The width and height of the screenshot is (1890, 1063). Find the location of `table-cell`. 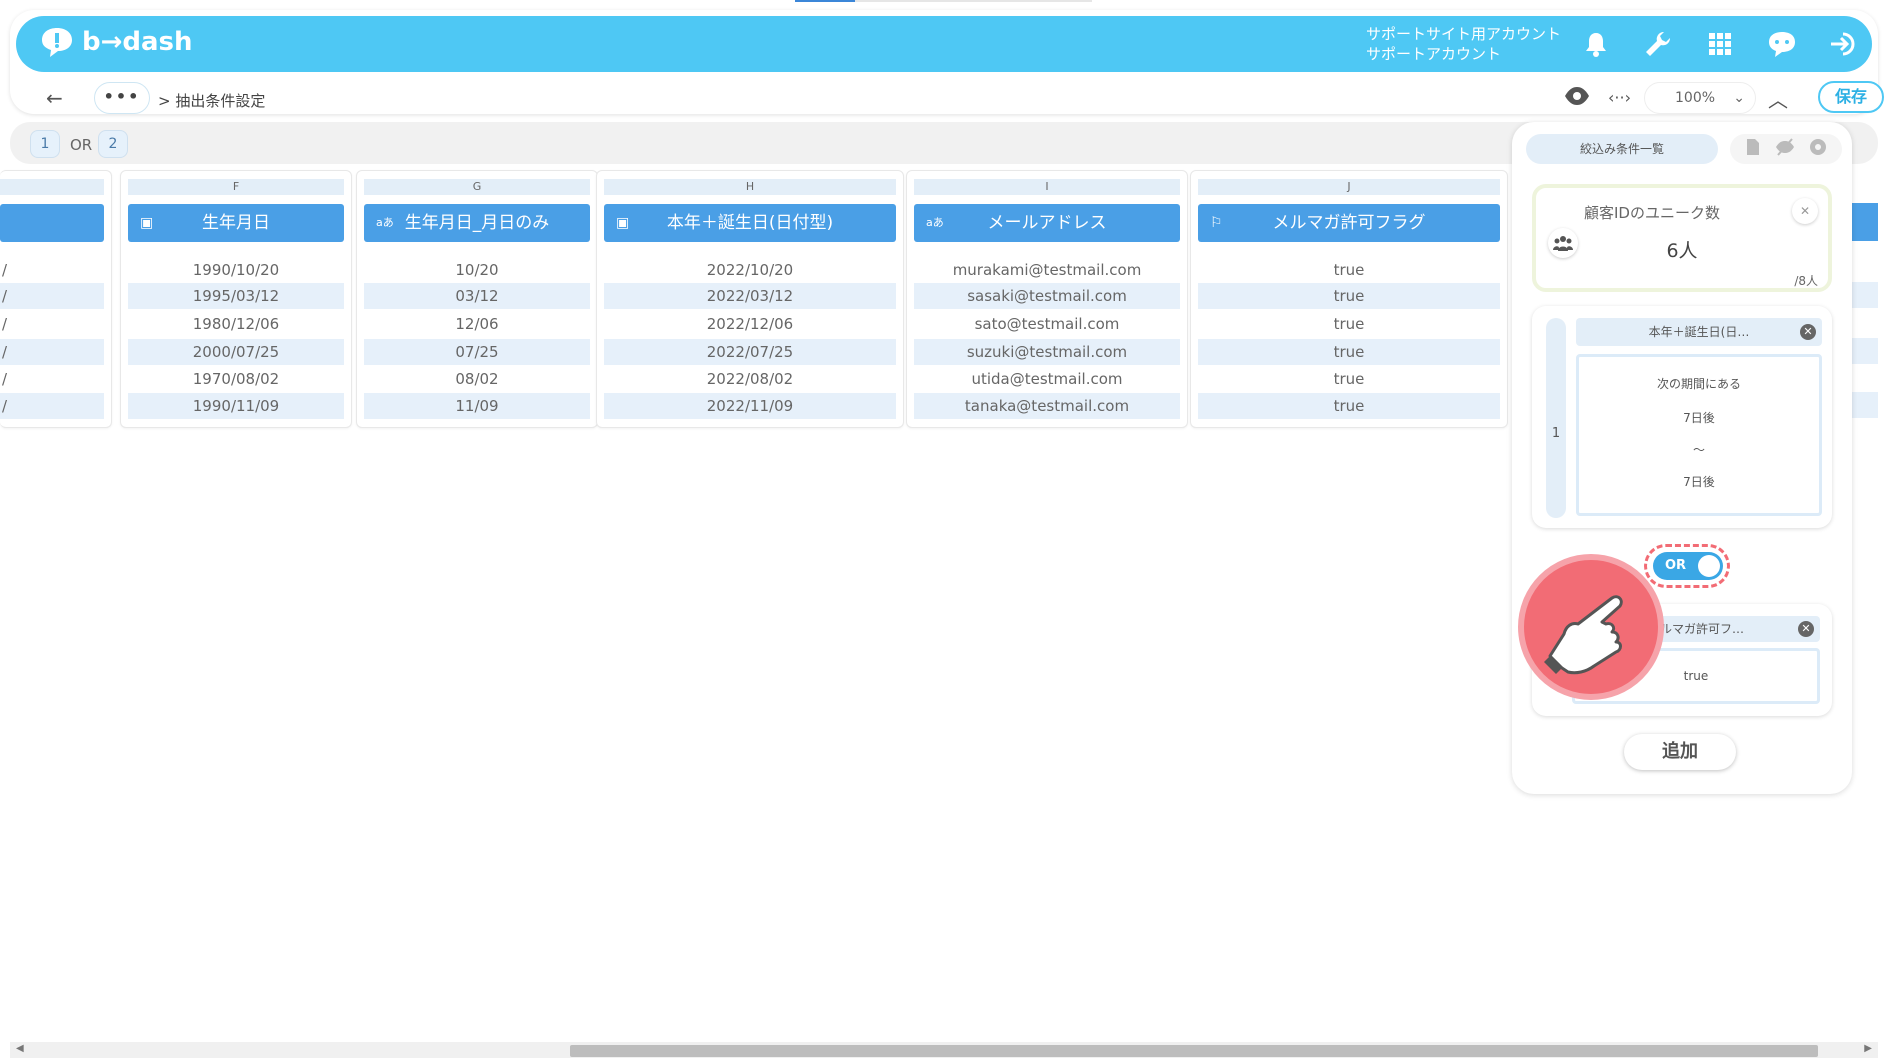

table-cell is located at coordinates (1865, 405).